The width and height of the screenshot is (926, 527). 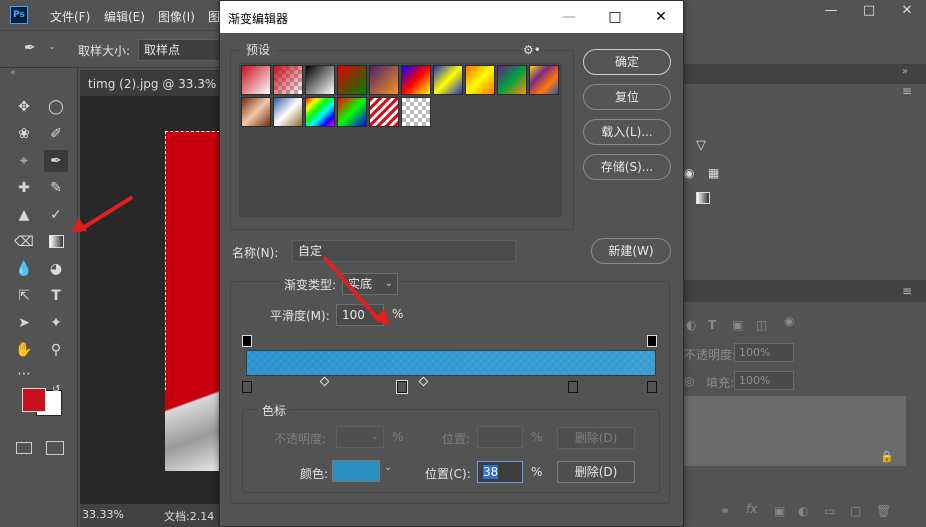 What do you see at coordinates (883, 511) in the screenshot?
I see `delete-layer-icon: 🗑` at bounding box center [883, 511].